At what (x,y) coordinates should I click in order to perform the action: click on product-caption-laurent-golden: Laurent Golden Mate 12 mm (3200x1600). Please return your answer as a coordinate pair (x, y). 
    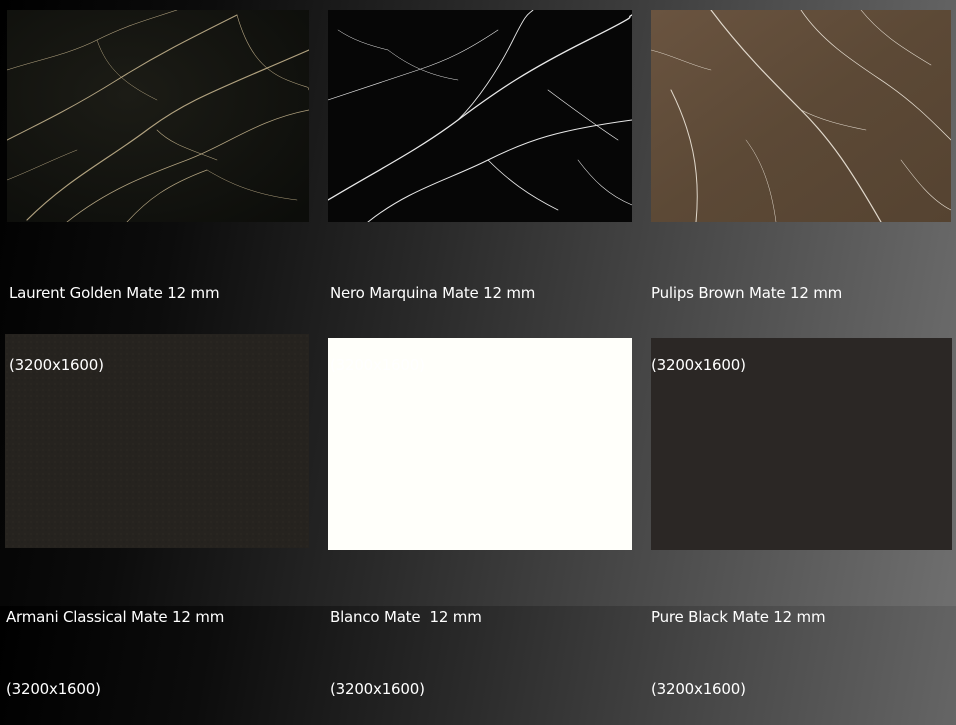
    Looking at the image, I should click on (114, 317).